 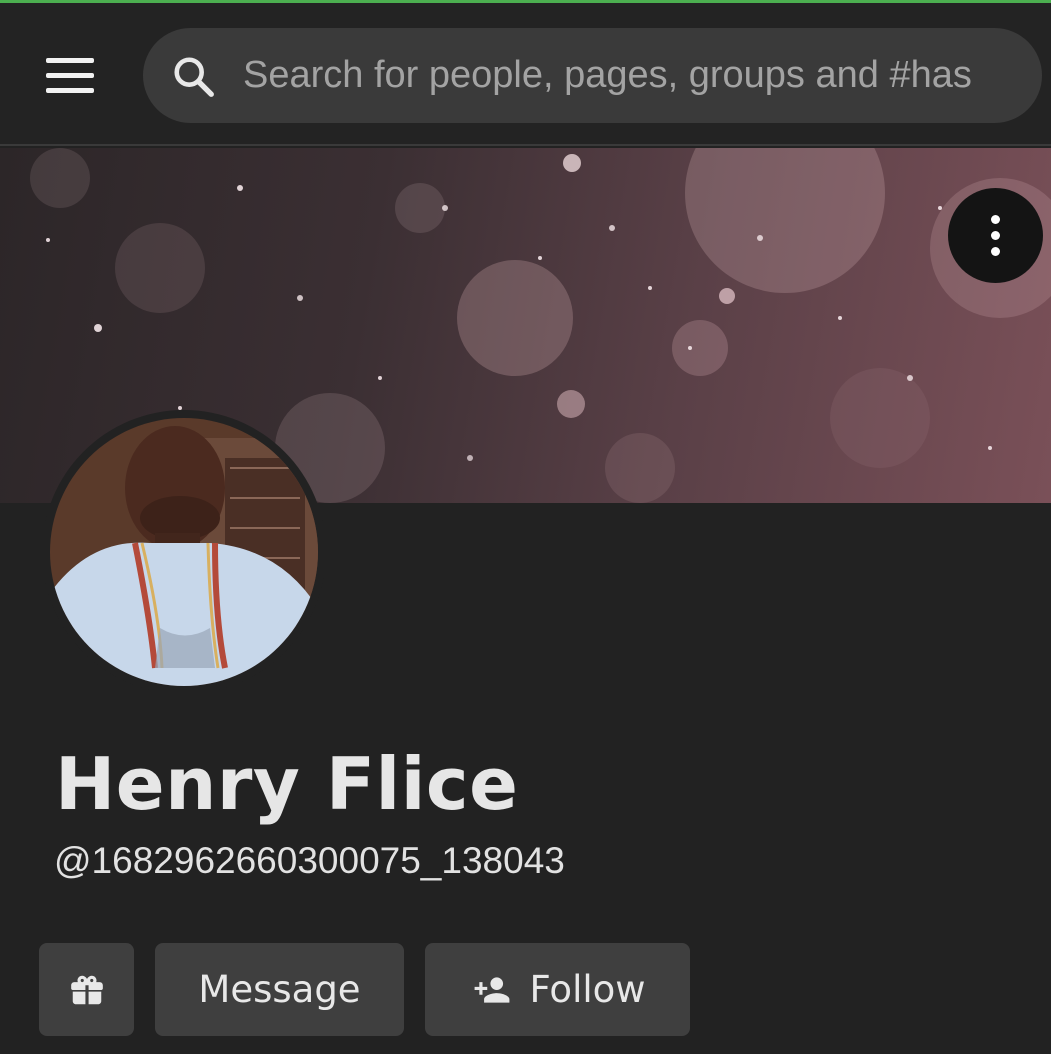 I want to click on profile-name: Henry Flice, so click(x=287, y=784).